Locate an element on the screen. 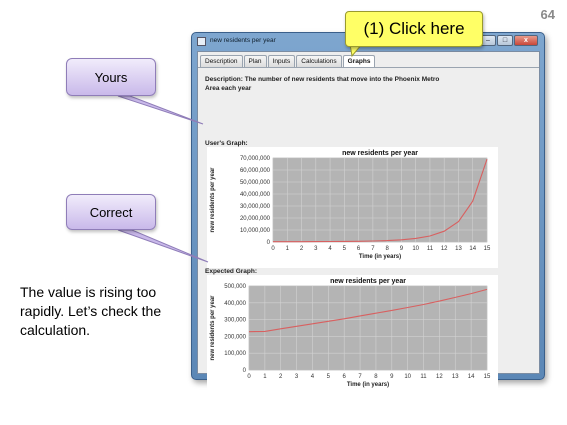 This screenshot has height=425, width=567. y-tick-label: 400,000 is located at coordinates (235, 304).